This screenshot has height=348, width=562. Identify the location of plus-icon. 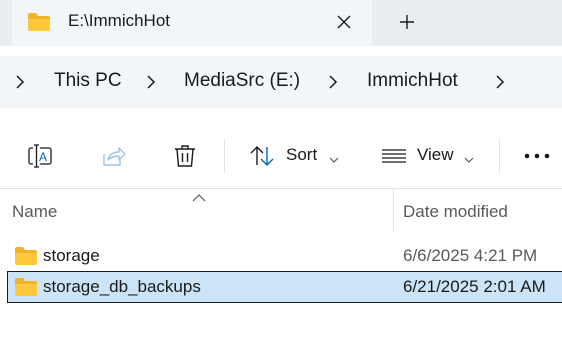
(407, 22).